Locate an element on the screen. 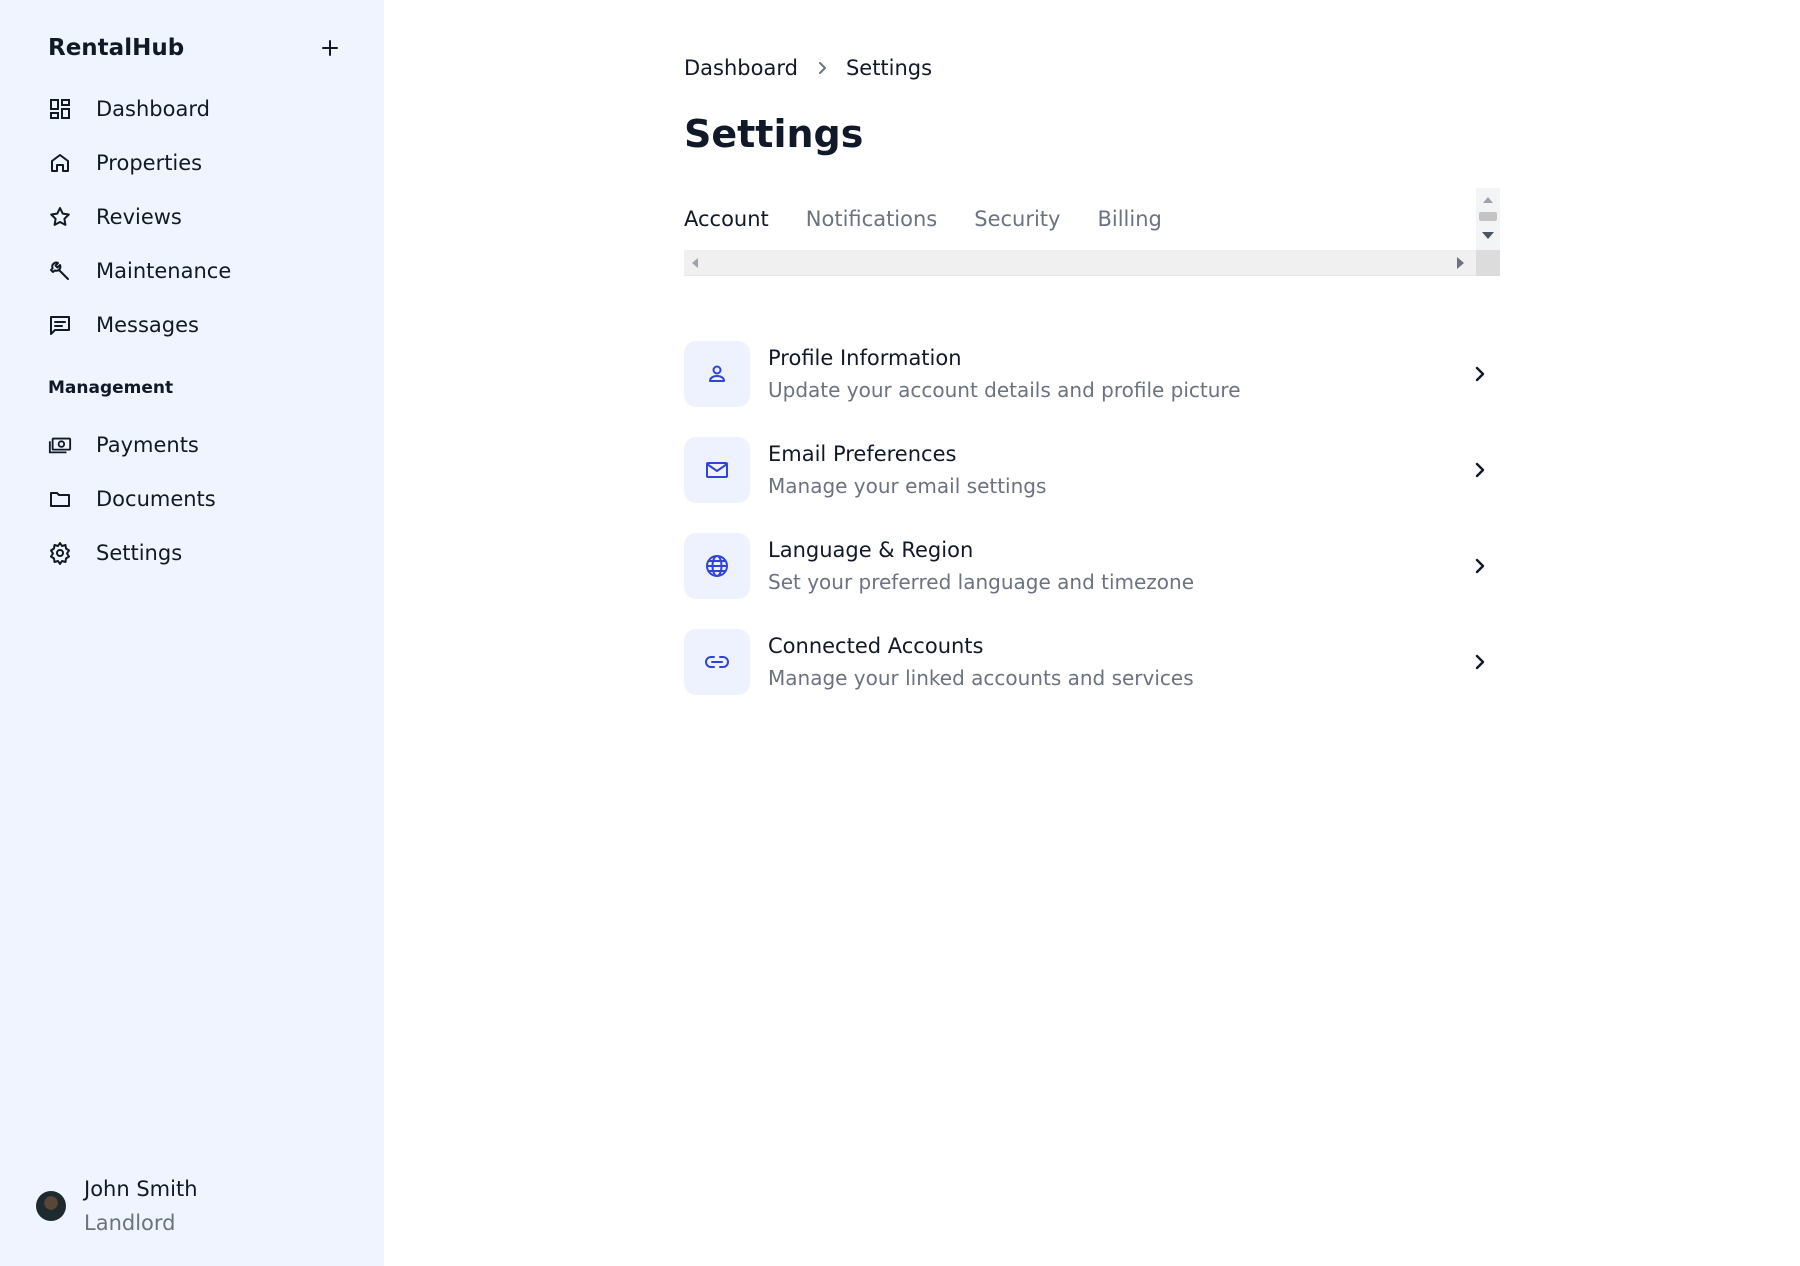 The width and height of the screenshot is (1800, 1266). money-icon is located at coordinates (60, 445).